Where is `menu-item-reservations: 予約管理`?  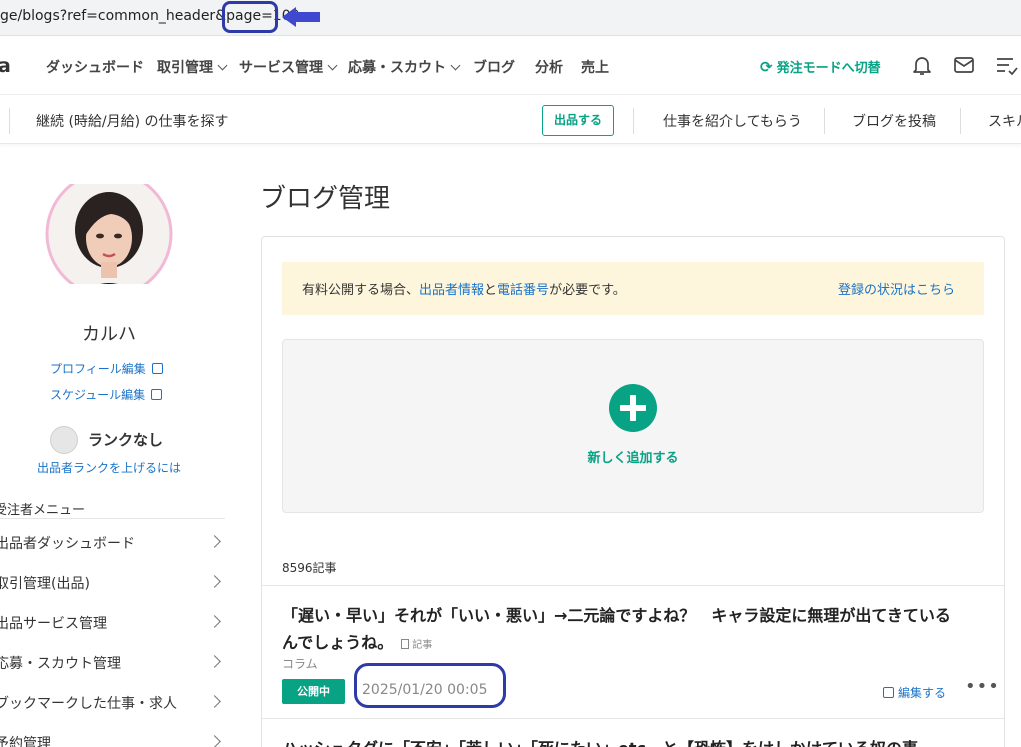 menu-item-reservations: 予約管理 is located at coordinates (112, 740).